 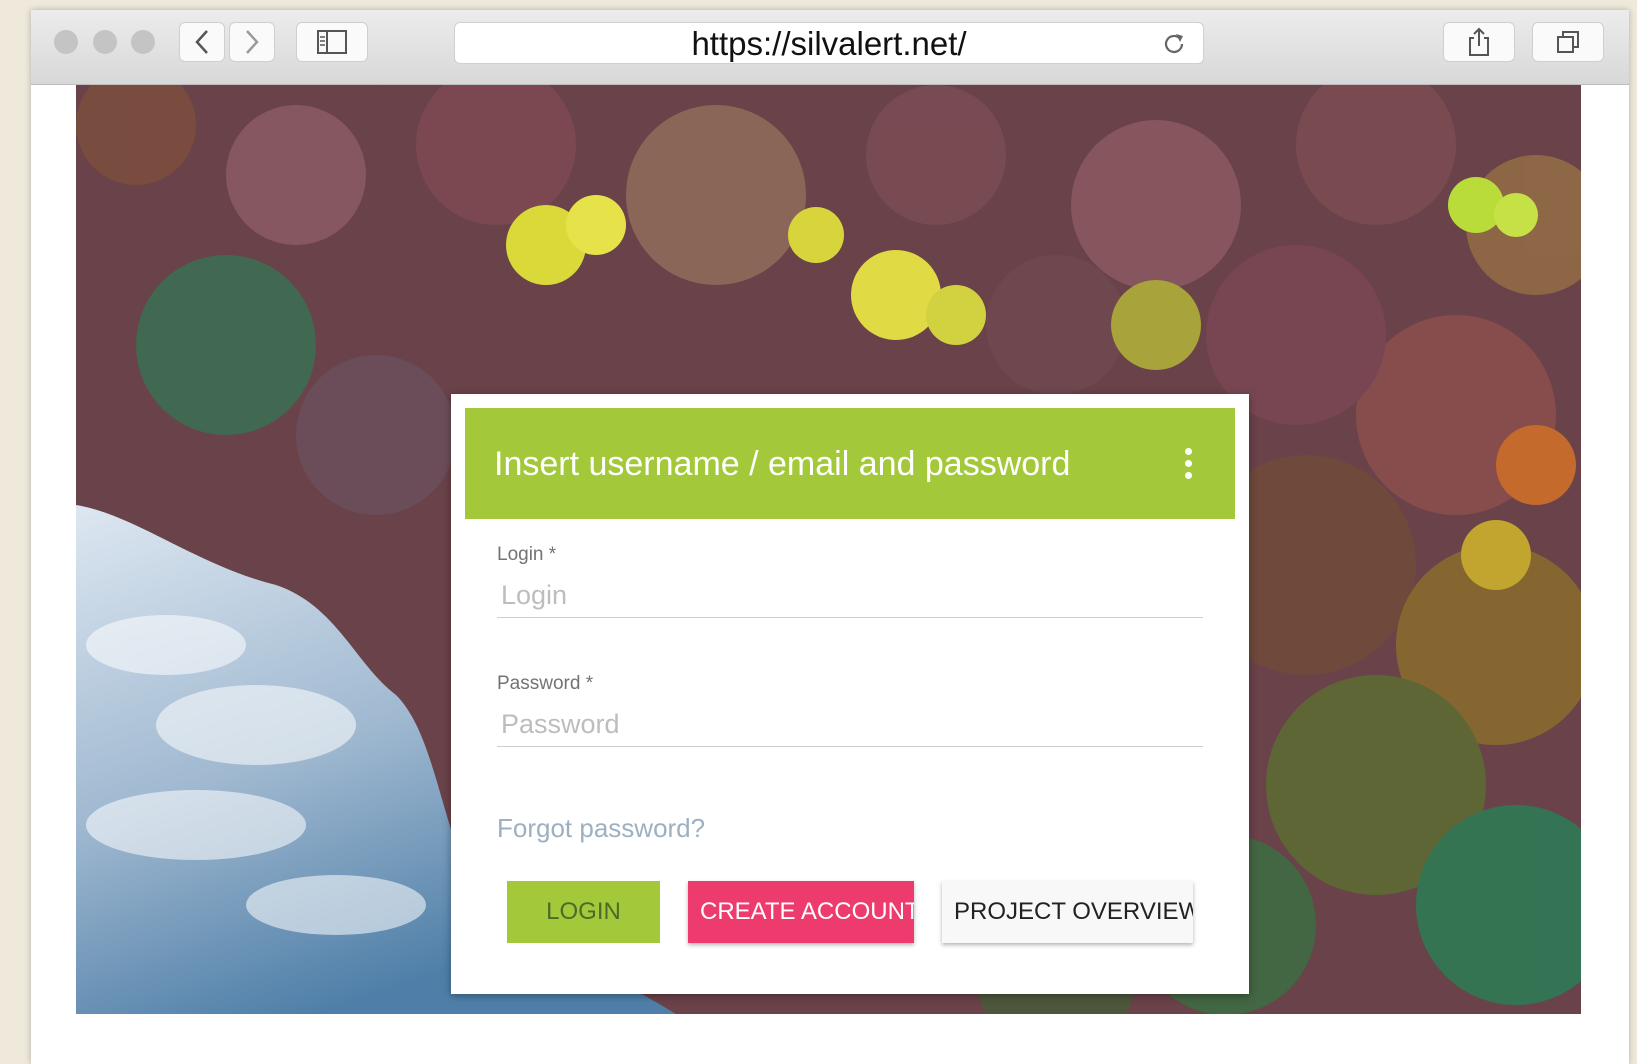 I want to click on back-icon, so click(x=201, y=42).